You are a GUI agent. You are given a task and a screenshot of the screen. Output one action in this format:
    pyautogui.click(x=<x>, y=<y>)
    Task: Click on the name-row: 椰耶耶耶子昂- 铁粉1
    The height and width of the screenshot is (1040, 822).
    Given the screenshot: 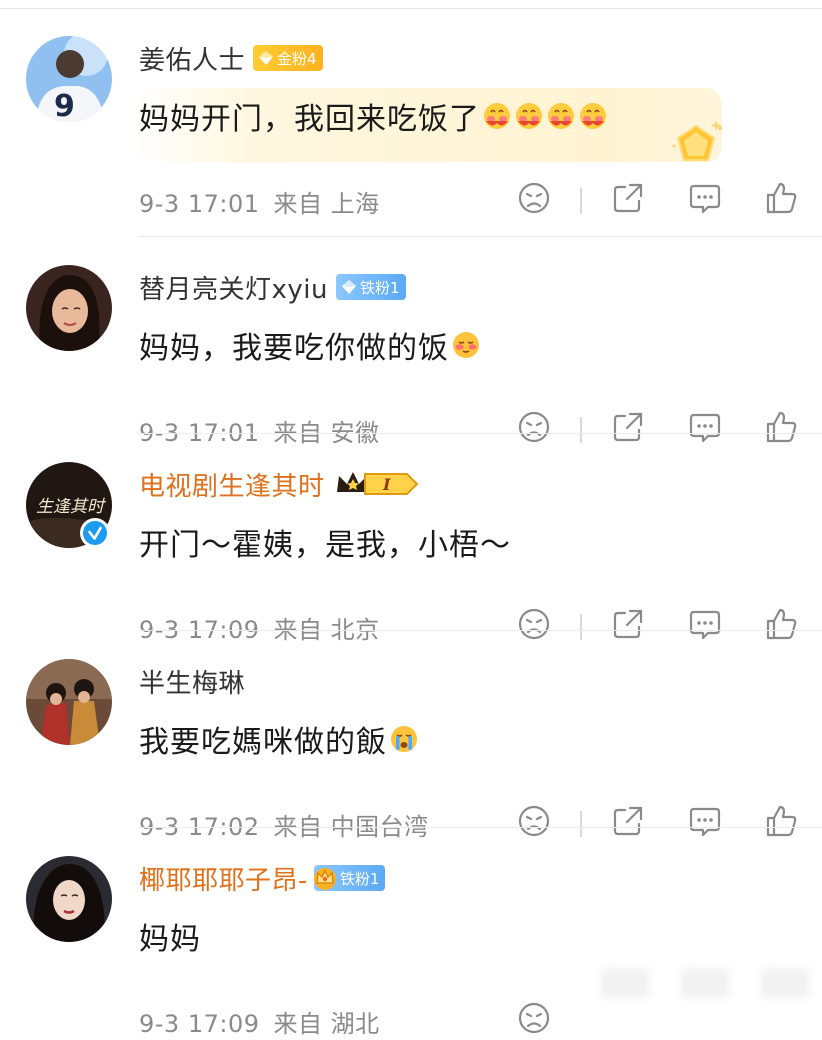 What is the action you would take?
    pyautogui.click(x=262, y=878)
    